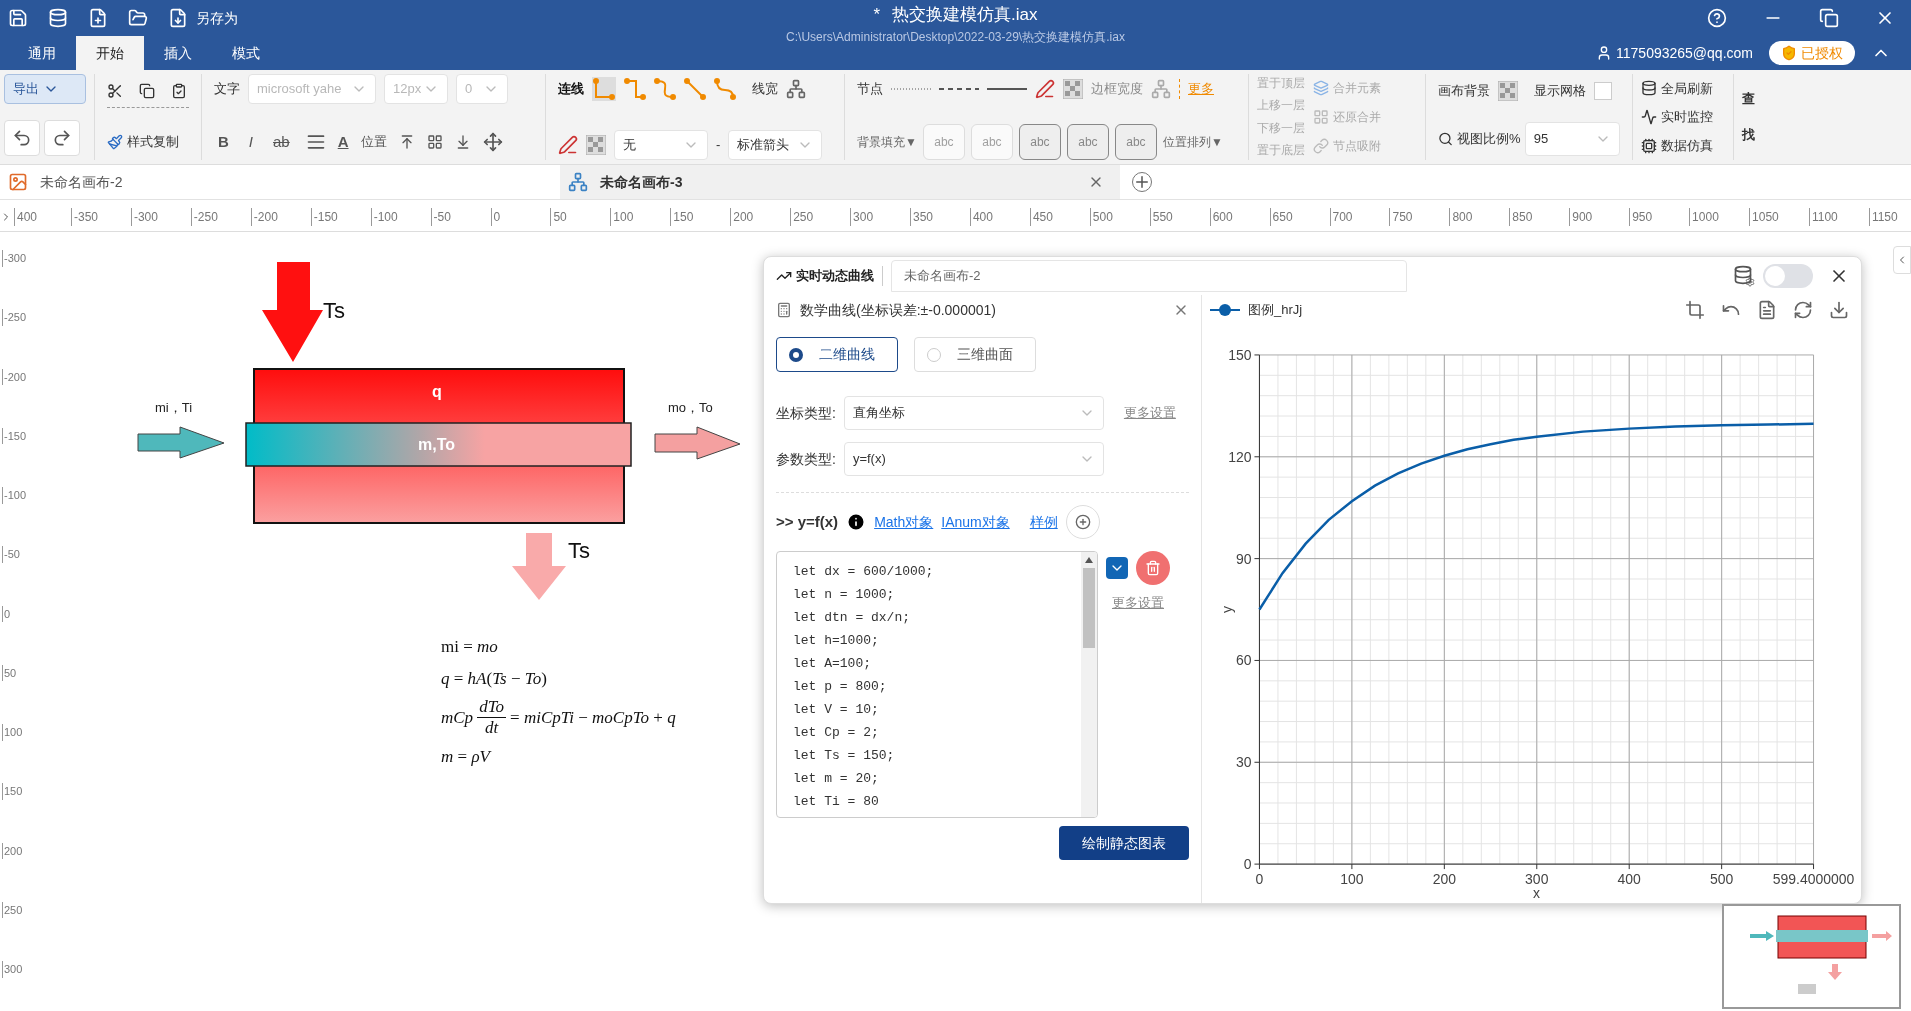 The image size is (1911, 1011). I want to click on ruler-label: 750, so click(1401, 217).